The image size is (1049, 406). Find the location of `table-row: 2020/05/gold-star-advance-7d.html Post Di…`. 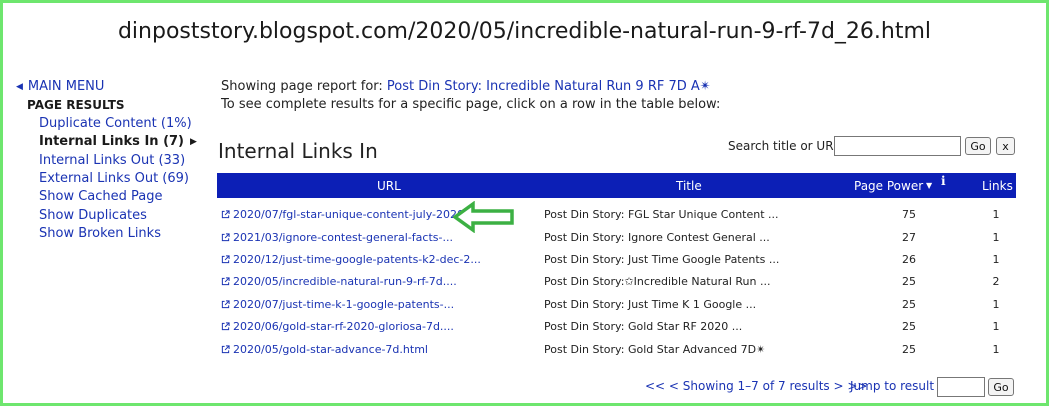

table-row: 2020/05/gold-star-advance-7d.html Post Di… is located at coordinates (616, 351).